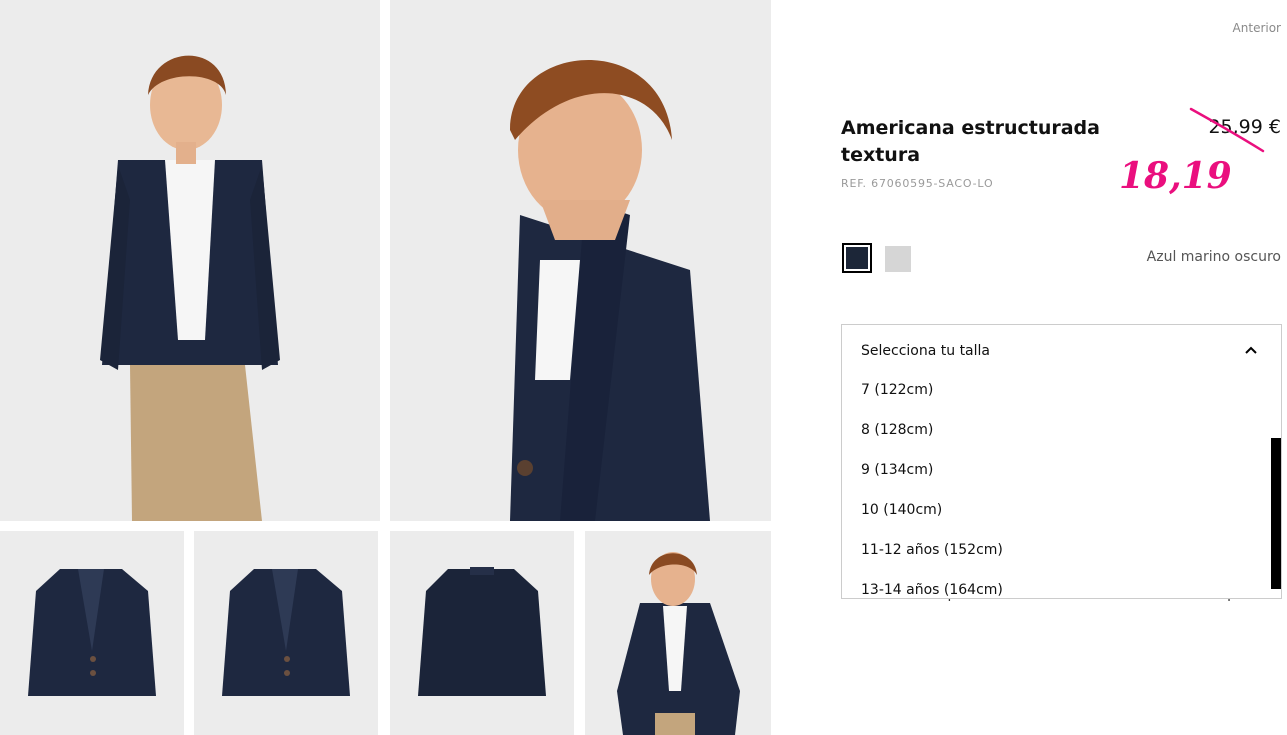 The width and height of the screenshot is (1287, 735). Describe the element at coordinates (857, 258) in the screenshot. I see `color-swatch-navy` at that location.